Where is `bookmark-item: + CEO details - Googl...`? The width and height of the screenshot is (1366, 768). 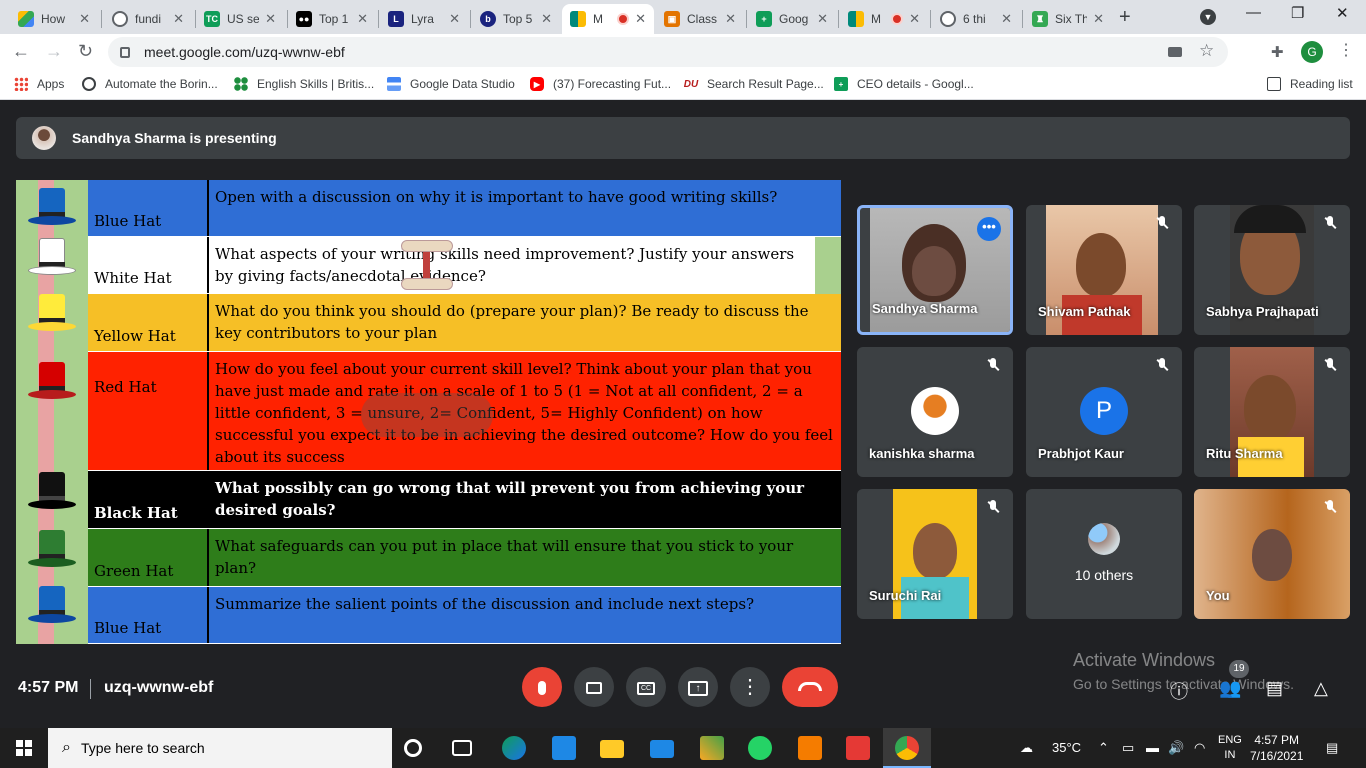
bookmark-item: + CEO details - Googl... is located at coordinates (904, 84).